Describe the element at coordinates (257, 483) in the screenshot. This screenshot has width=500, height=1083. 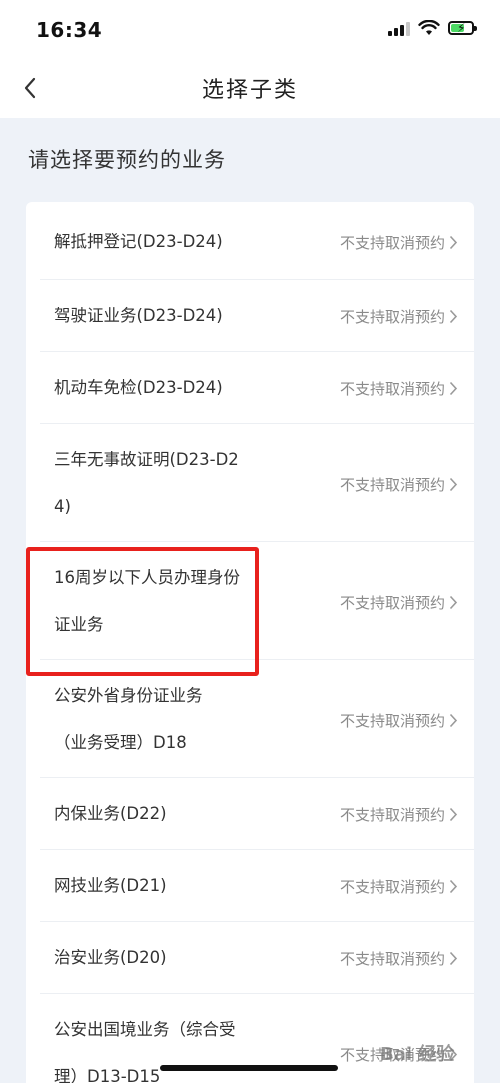
I see `list-item: 三年无事故证明(D23-D24) 不支持取消预约` at that location.